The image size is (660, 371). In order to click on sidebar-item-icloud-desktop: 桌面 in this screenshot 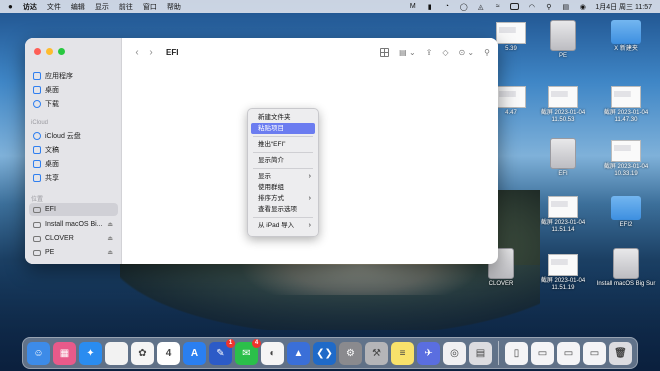, I will do `click(73, 163)`.